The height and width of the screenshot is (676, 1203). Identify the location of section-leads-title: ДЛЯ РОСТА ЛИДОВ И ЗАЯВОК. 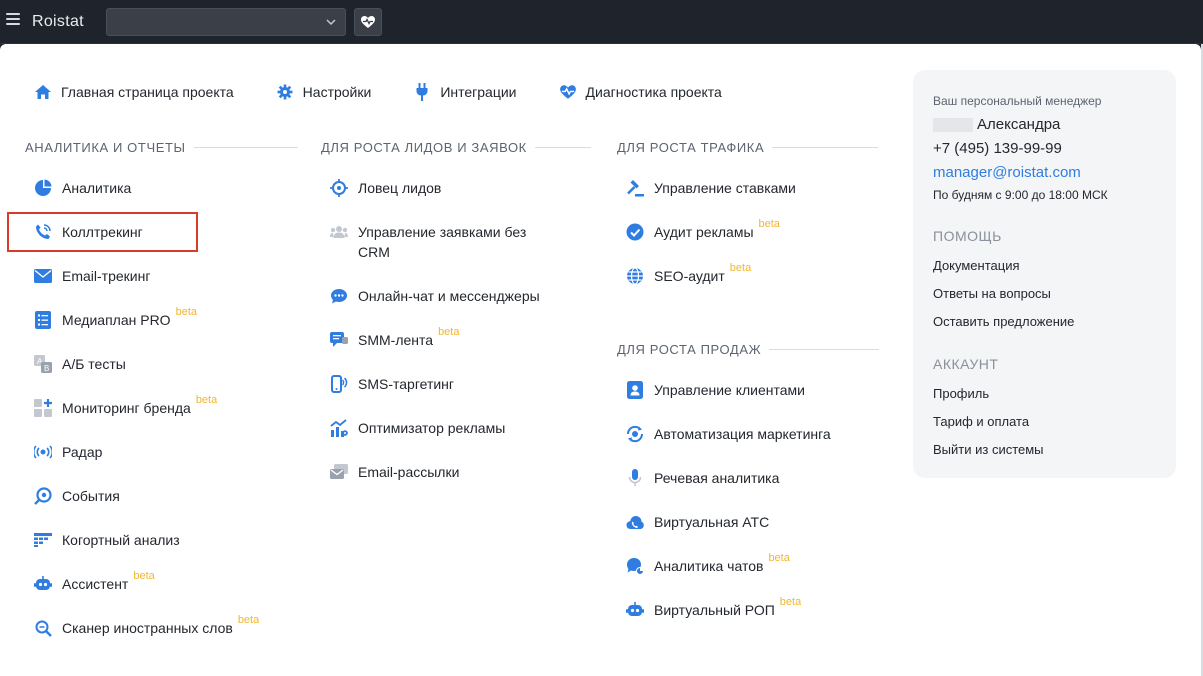
(456, 147).